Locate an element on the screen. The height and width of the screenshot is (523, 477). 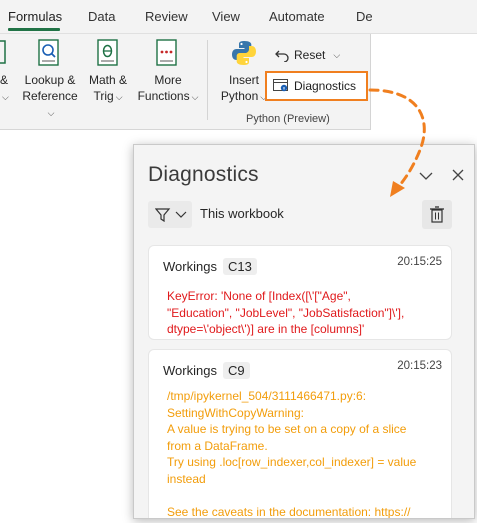
insert-python-button: Insert Python ⌵ is located at coordinates (244, 88).